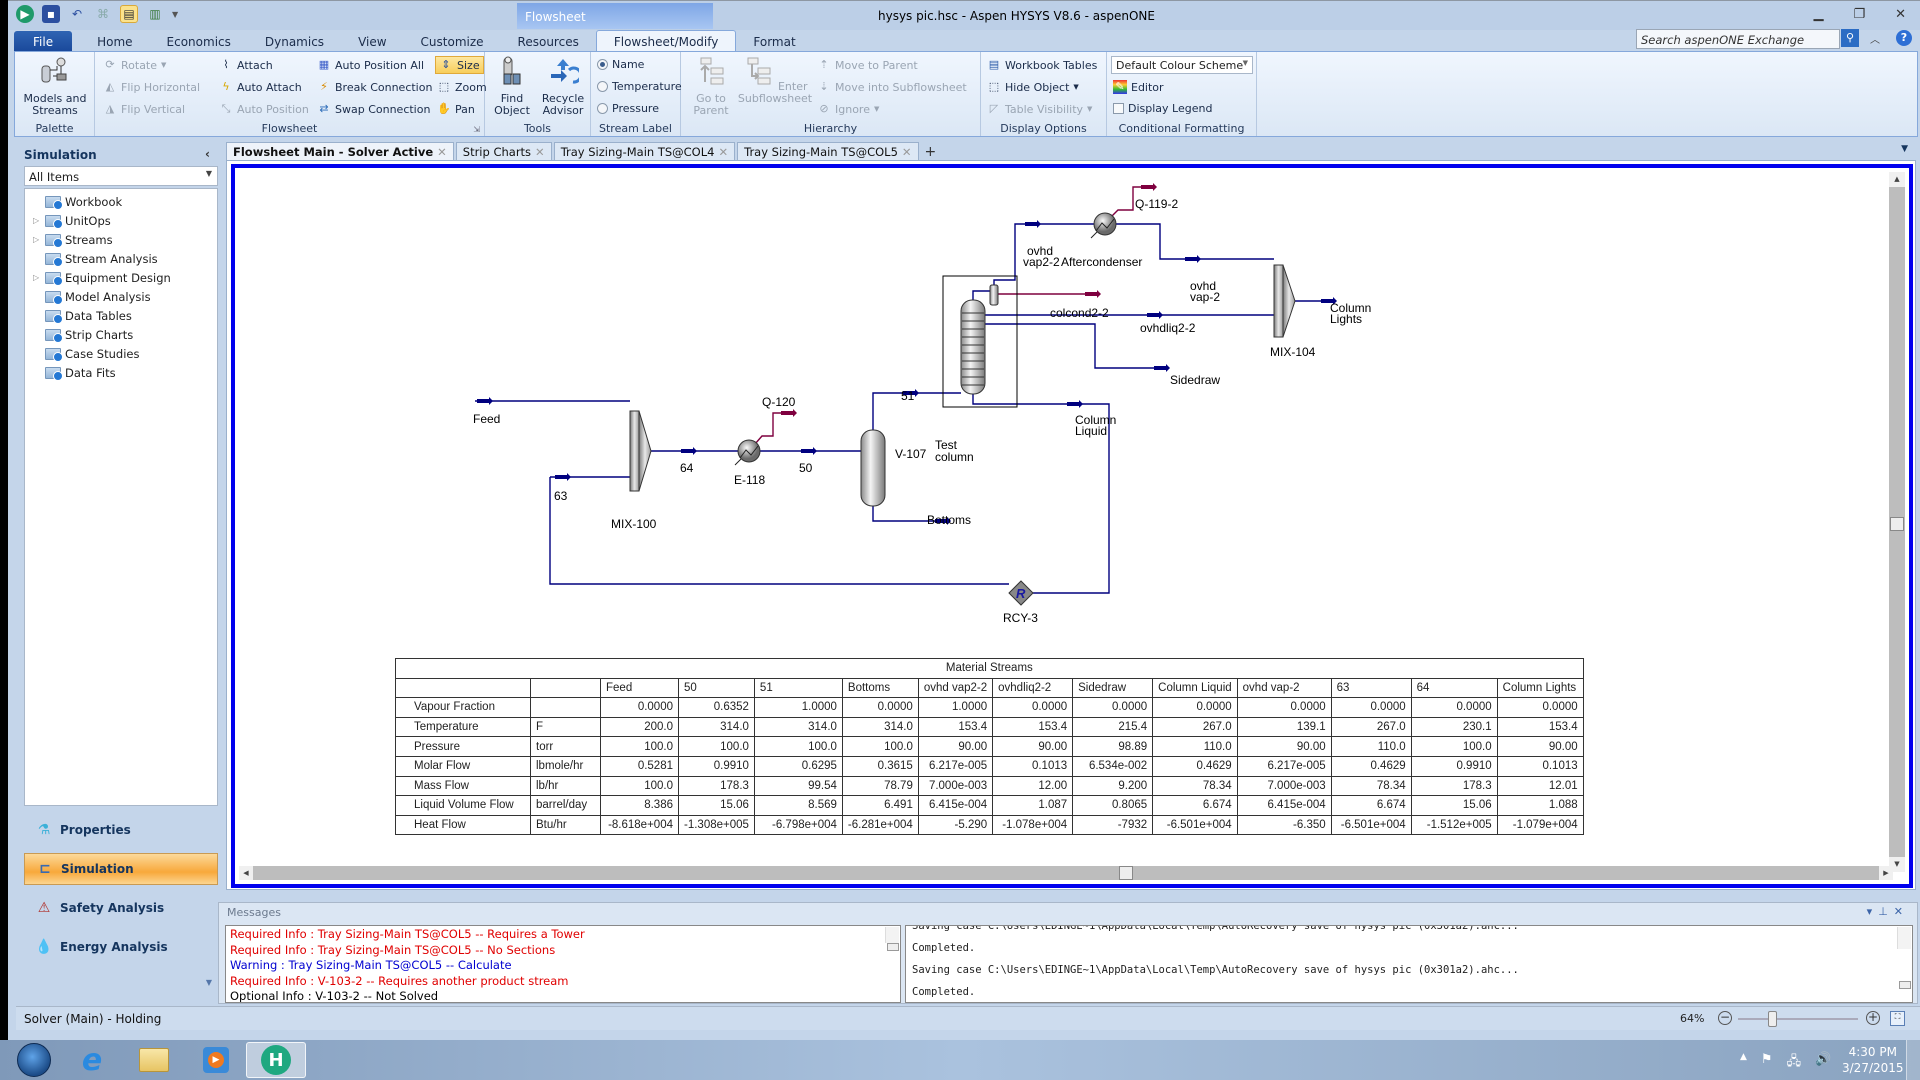 The height and width of the screenshot is (1080, 1920). What do you see at coordinates (175, 14) in the screenshot?
I see `qat-customize-icon: ▼` at bounding box center [175, 14].